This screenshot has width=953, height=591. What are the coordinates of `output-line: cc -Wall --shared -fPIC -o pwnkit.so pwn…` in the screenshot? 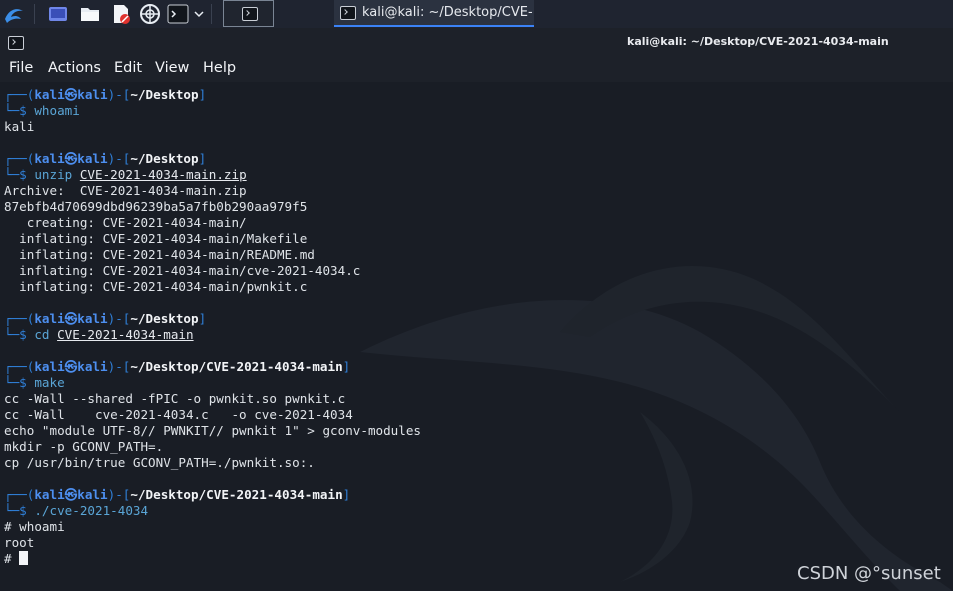 It's located at (175, 398).